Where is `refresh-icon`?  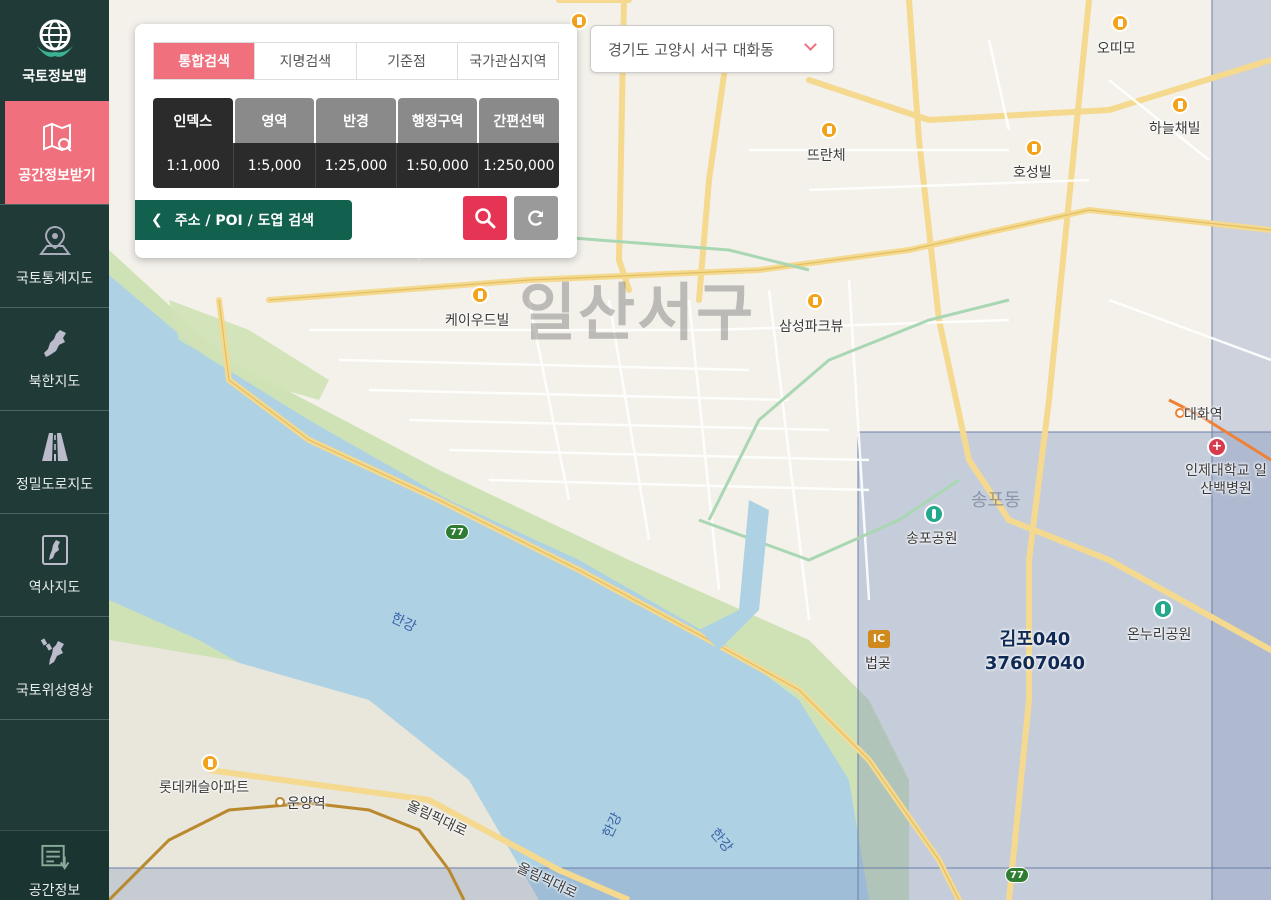
refresh-icon is located at coordinates (536, 218).